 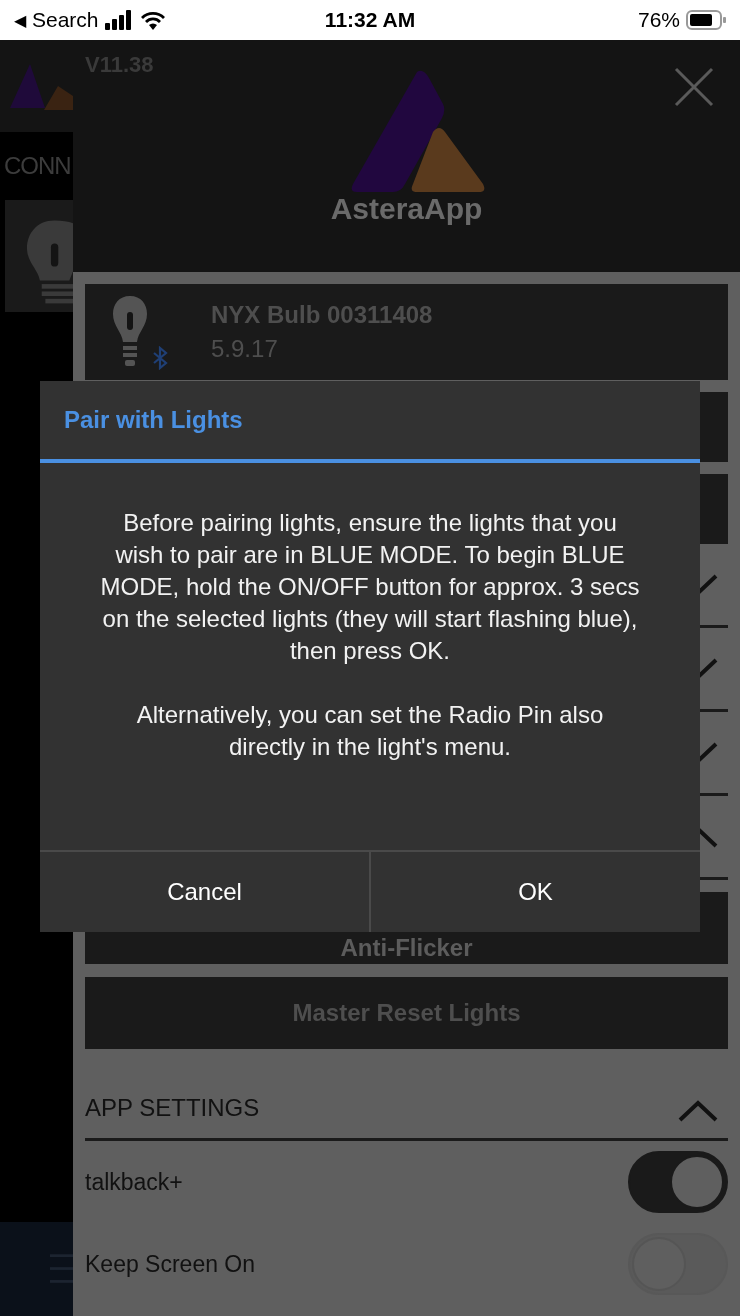 I want to click on dialog-title: Pair with Lights, so click(x=370, y=422).